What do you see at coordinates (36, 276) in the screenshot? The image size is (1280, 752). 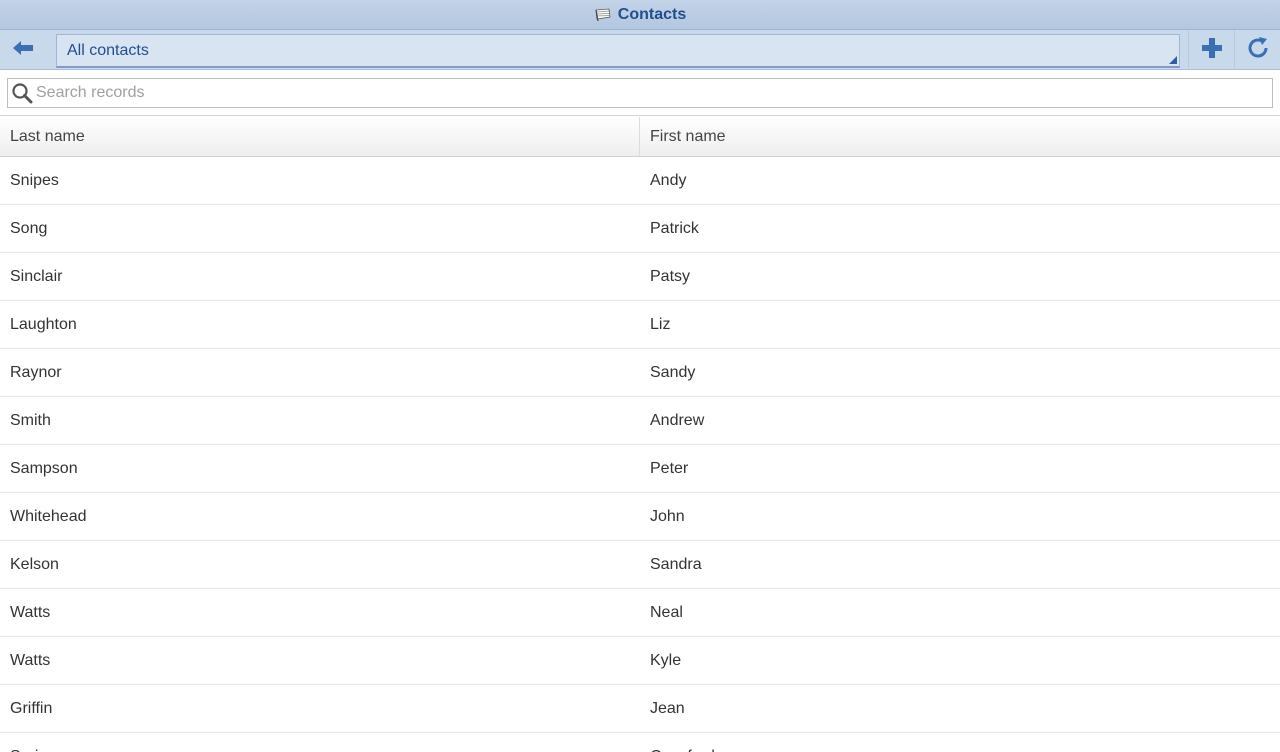 I see `last-name-cell: Sinclair` at bounding box center [36, 276].